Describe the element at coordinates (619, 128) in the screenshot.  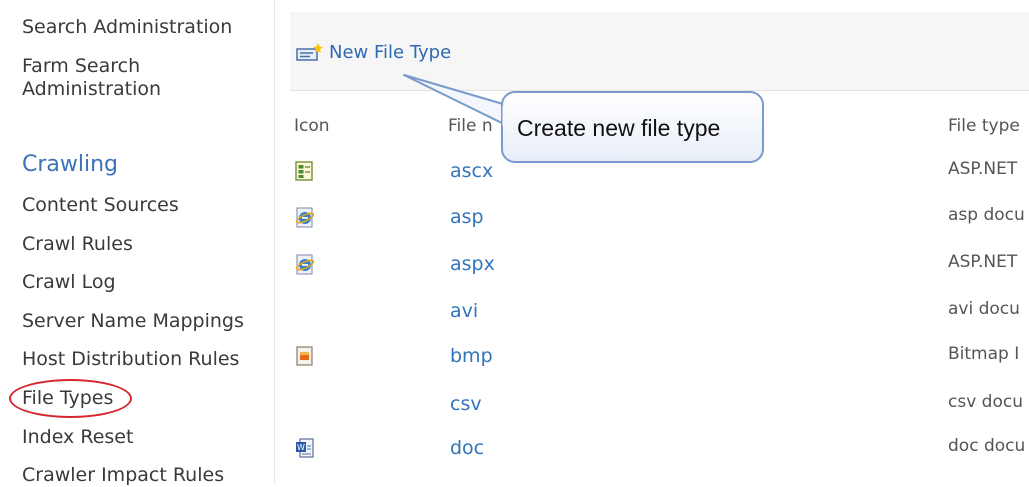
I see `callout-text: Create new file type` at that location.